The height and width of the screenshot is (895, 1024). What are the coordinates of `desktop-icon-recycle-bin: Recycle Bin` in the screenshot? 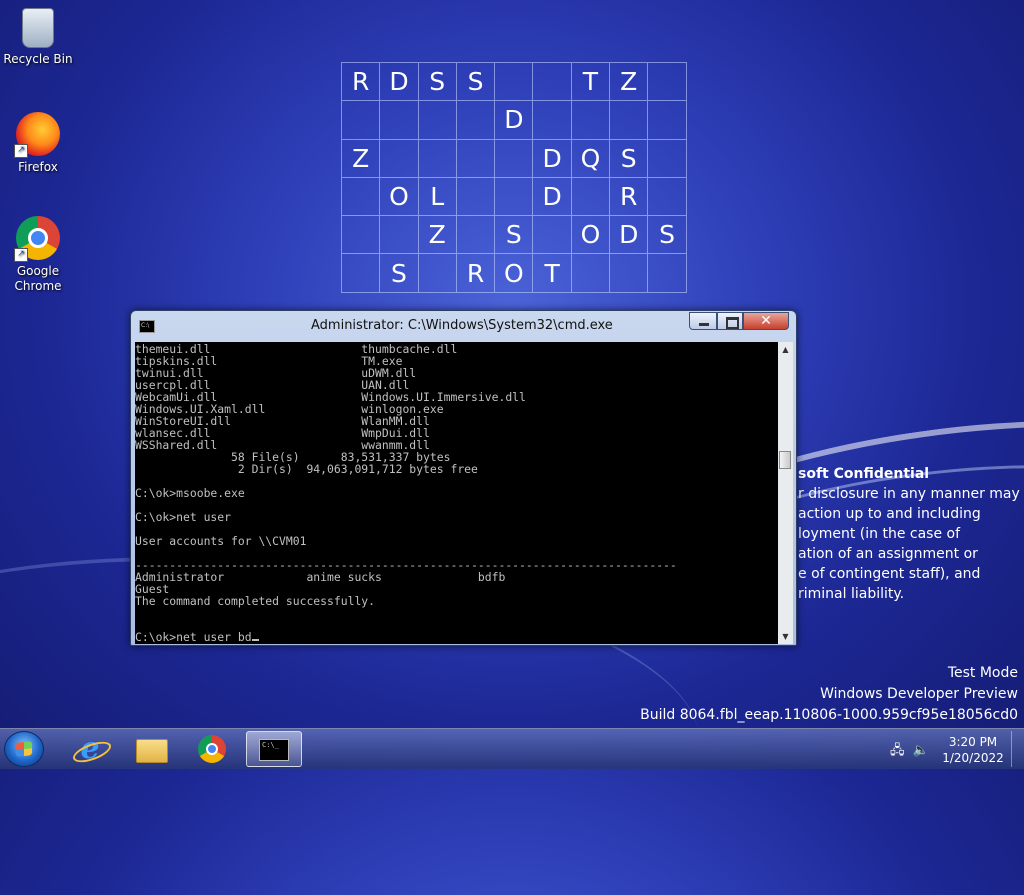 It's located at (38, 37).